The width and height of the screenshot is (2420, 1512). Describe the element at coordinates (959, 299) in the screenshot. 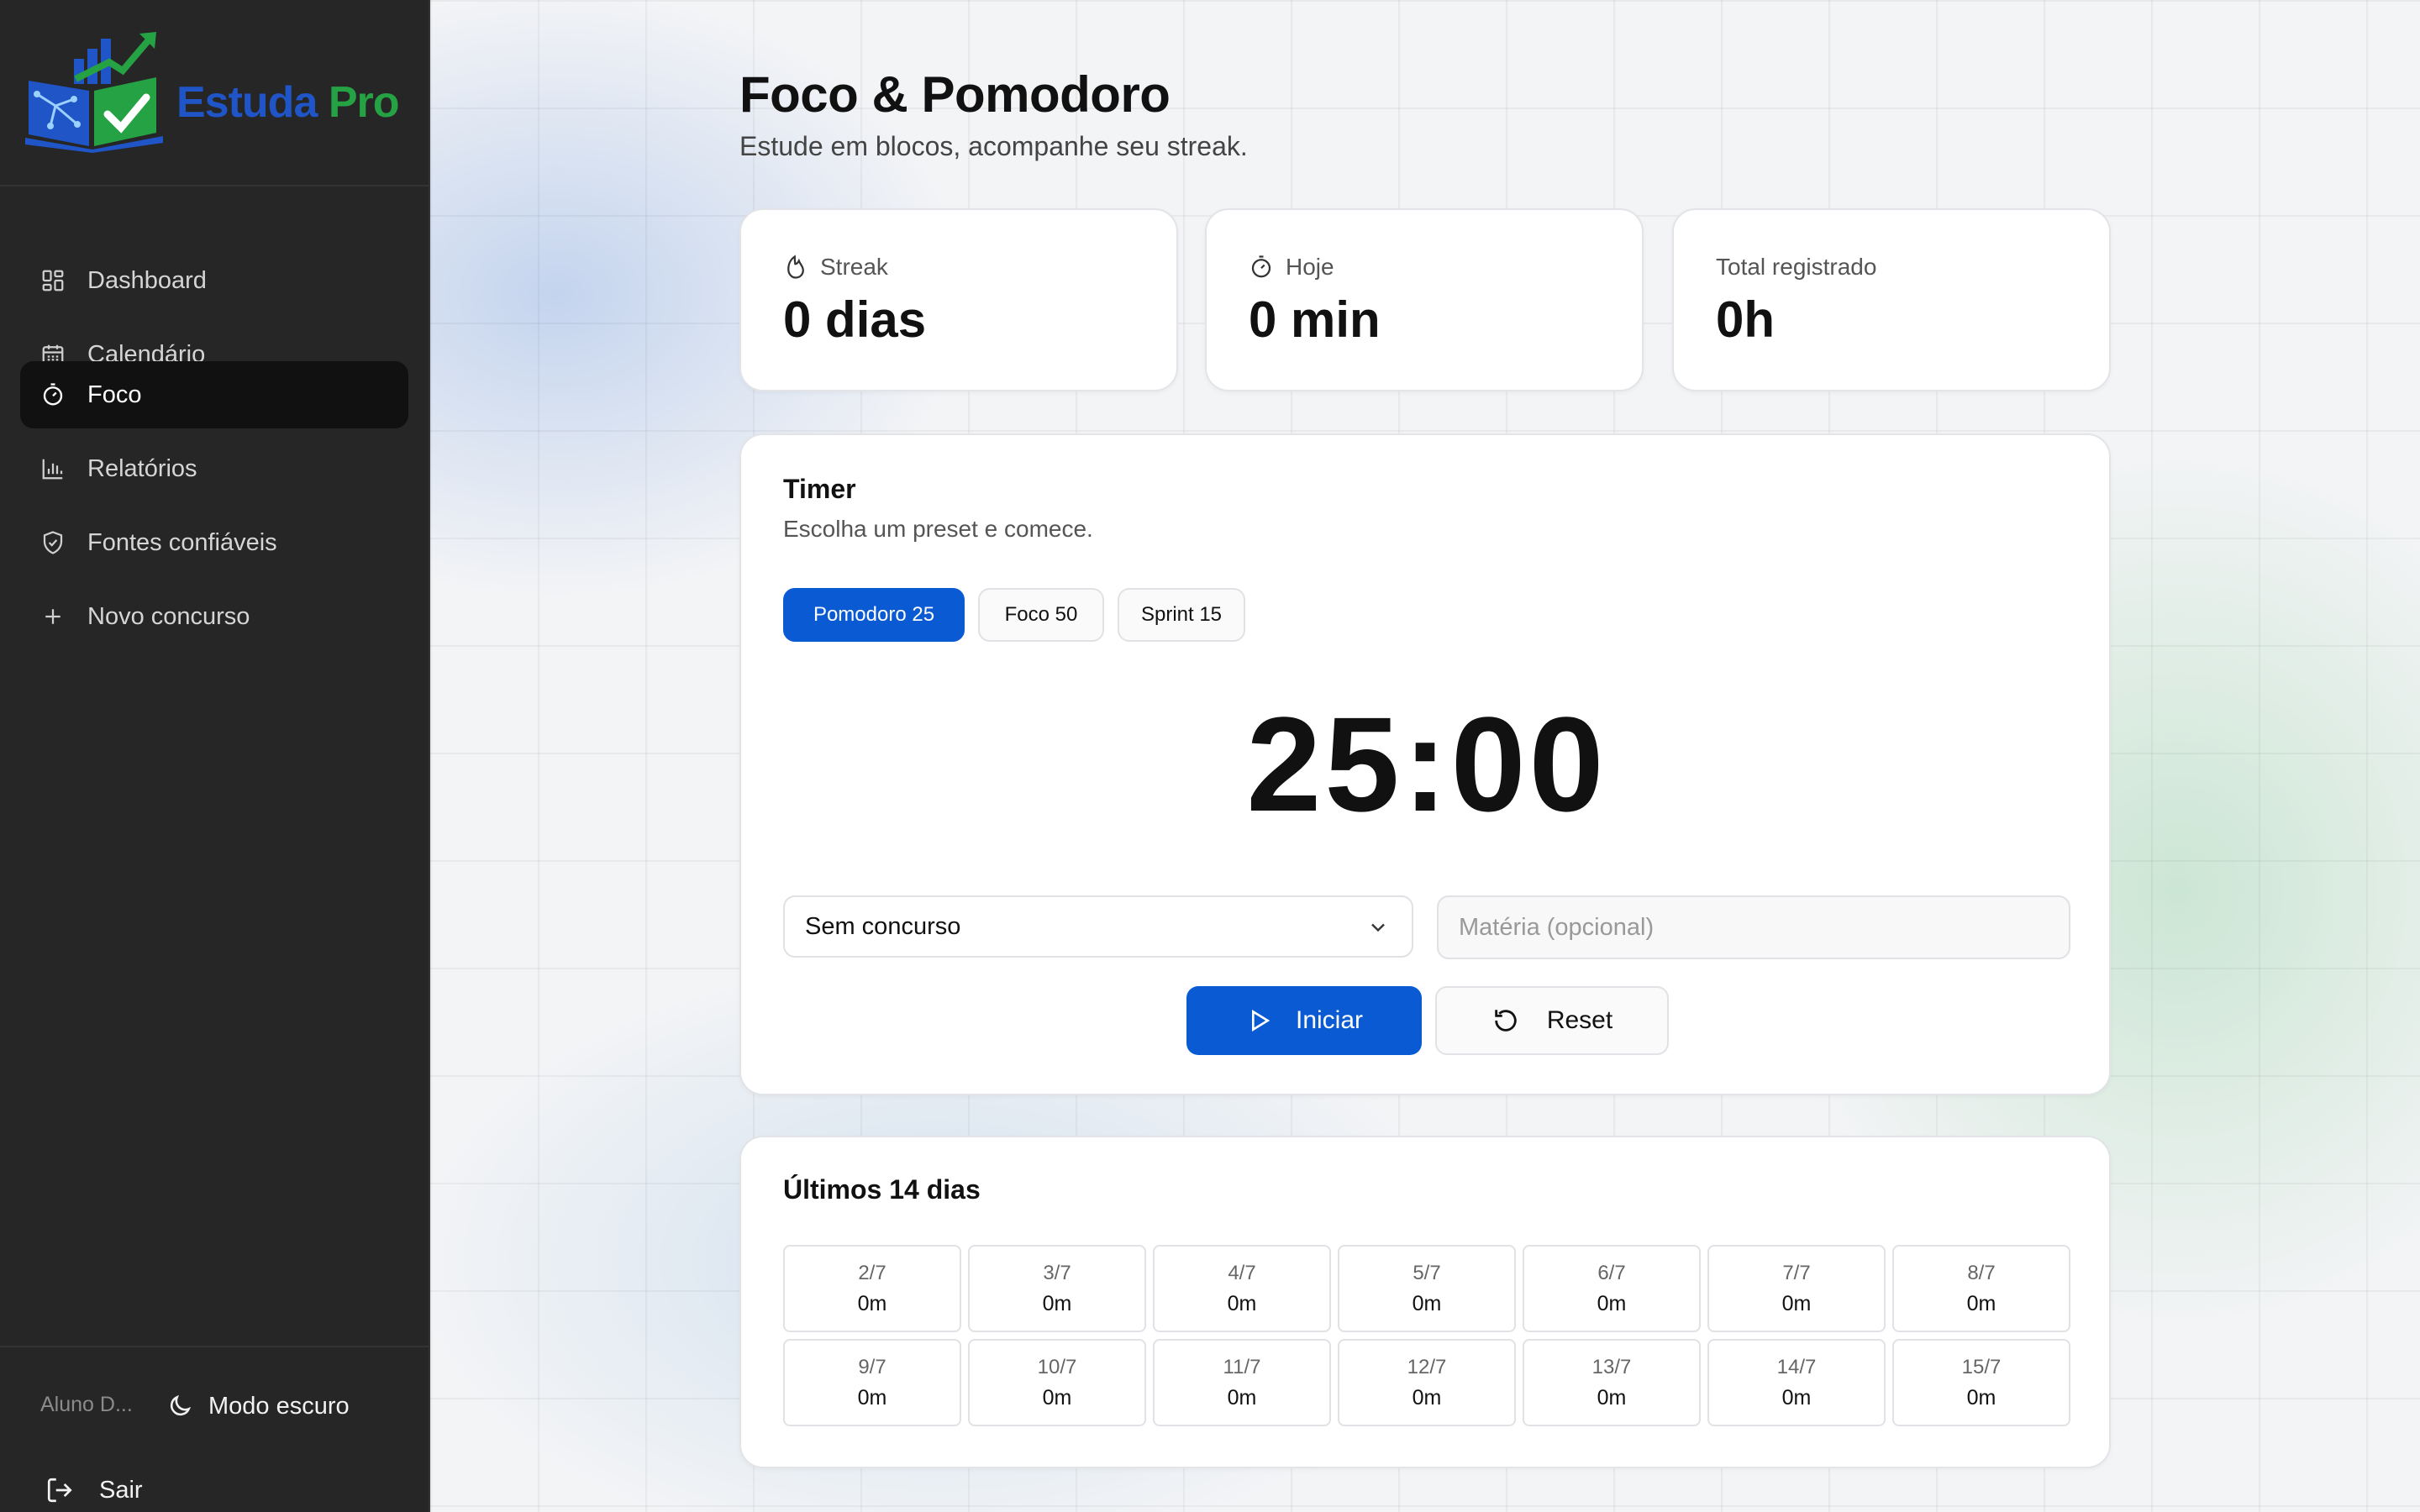

I see `stat-card-streak: Streak 0 dias` at that location.